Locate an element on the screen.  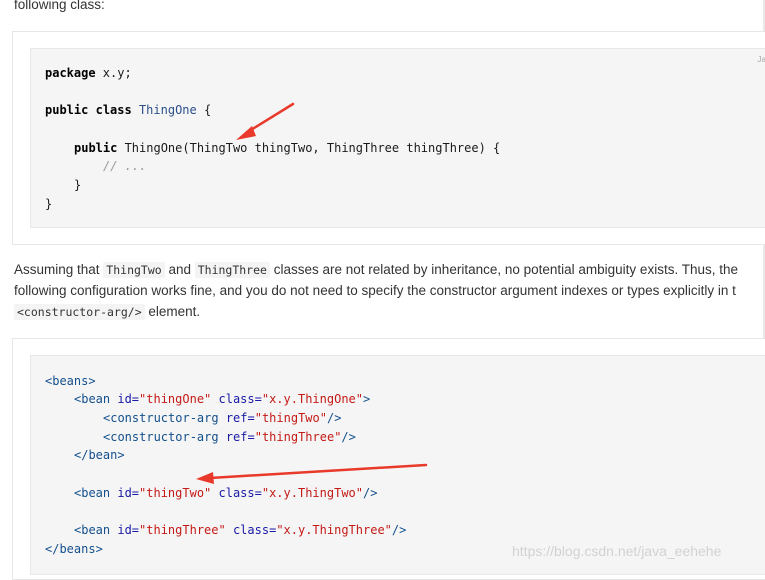
code-line: <beans> is located at coordinates (70, 381).